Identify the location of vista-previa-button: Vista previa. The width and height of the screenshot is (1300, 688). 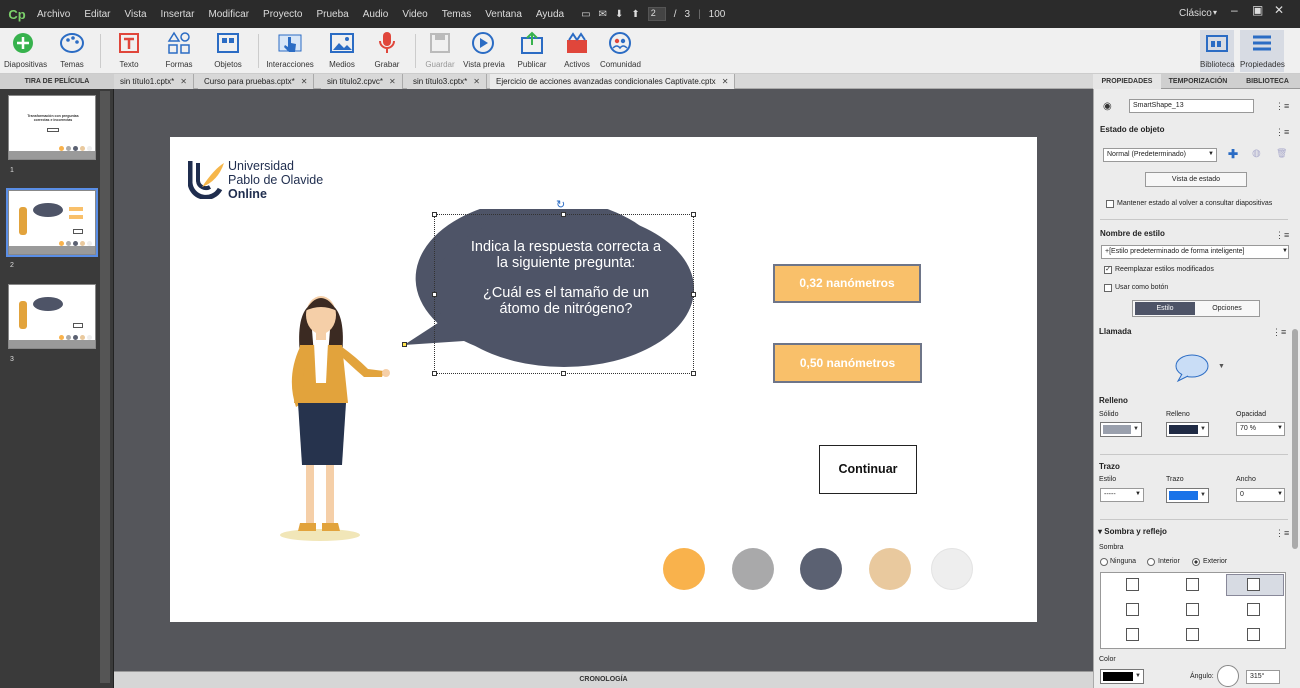
(484, 49).